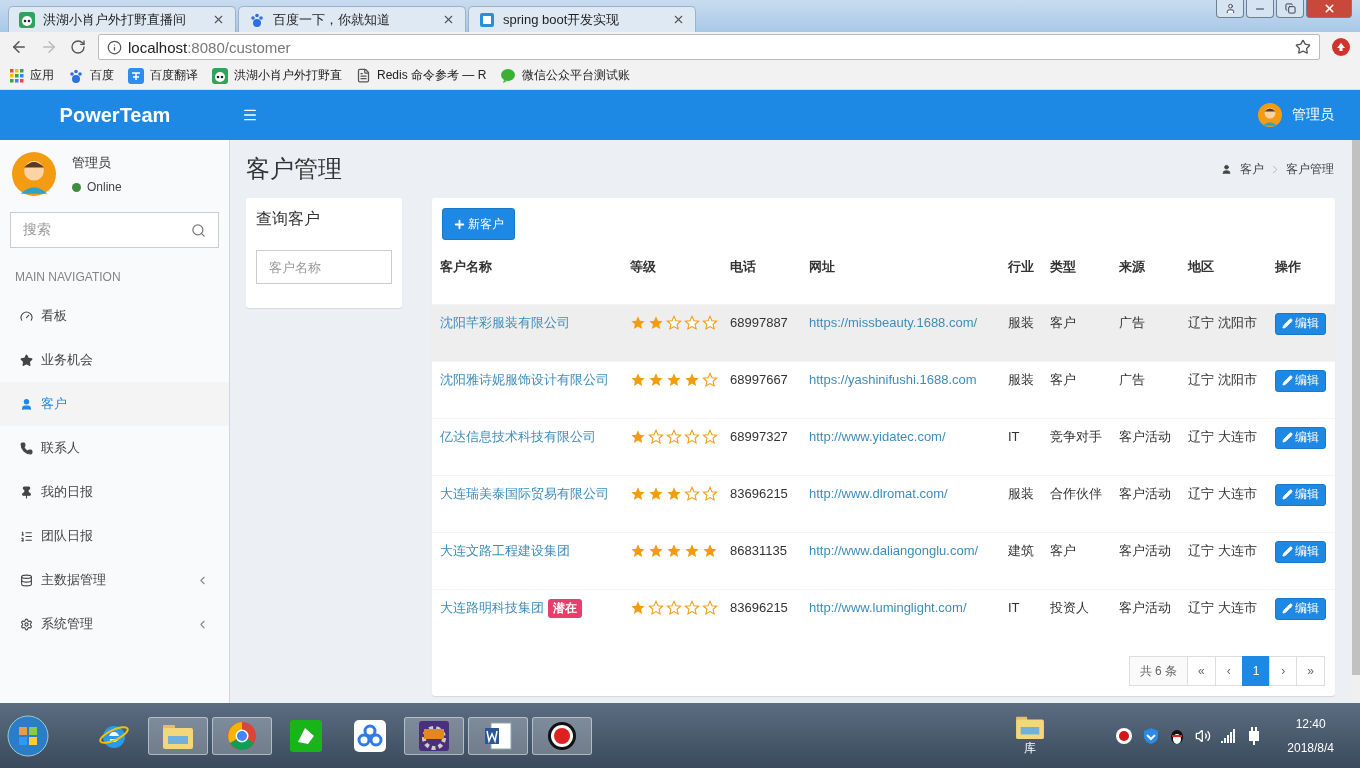 This screenshot has width=1360, height=768. Describe the element at coordinates (114, 448) in the screenshot. I see `nav-item: 联系人` at that location.